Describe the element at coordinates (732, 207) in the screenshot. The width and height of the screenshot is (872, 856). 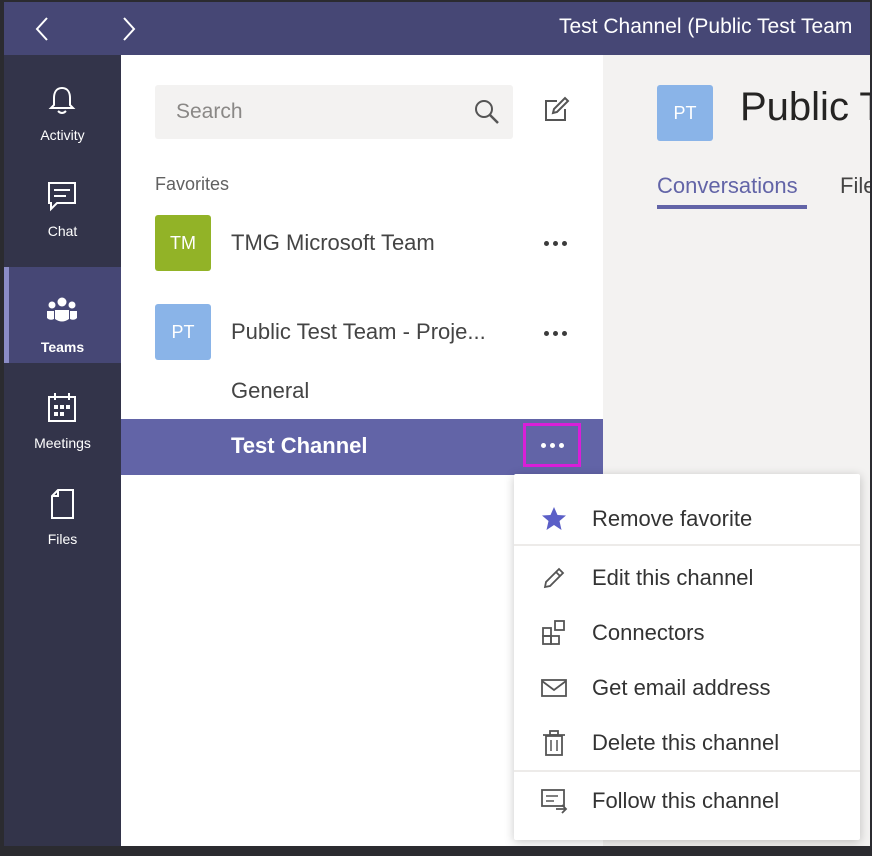
I see `active-tab-indicator` at that location.